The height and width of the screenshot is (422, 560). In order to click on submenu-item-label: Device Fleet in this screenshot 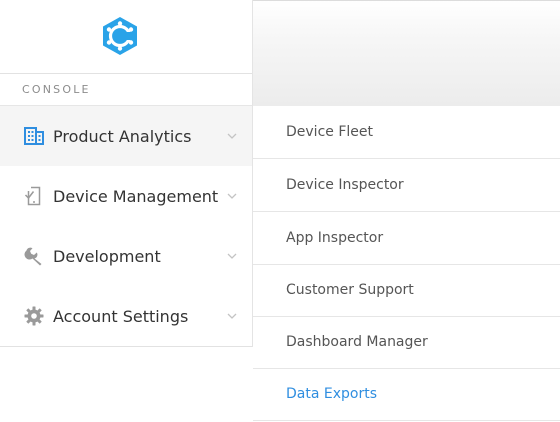, I will do `click(329, 132)`.